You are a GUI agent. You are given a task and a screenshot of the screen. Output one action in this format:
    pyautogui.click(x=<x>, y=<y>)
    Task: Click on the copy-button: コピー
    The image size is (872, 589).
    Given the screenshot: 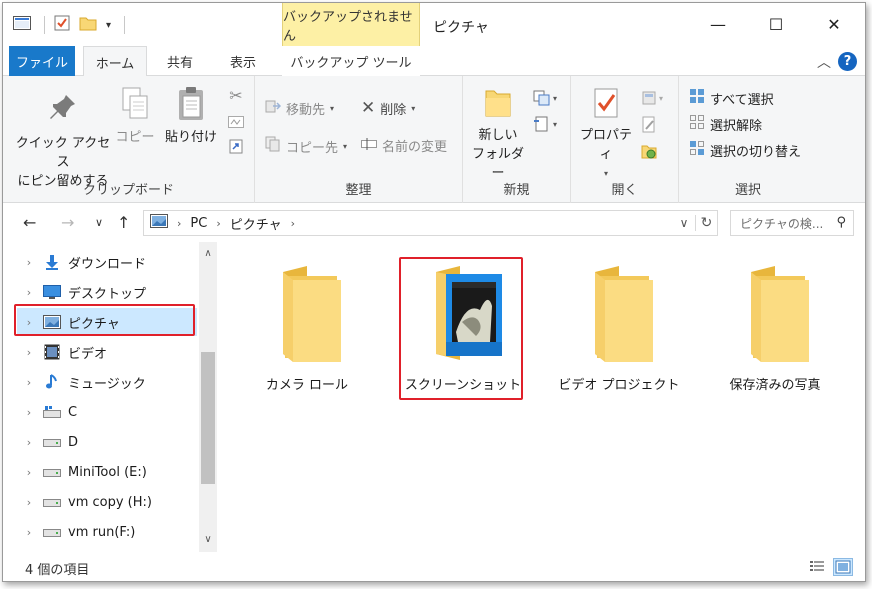 What is the action you would take?
    pyautogui.click(x=135, y=116)
    